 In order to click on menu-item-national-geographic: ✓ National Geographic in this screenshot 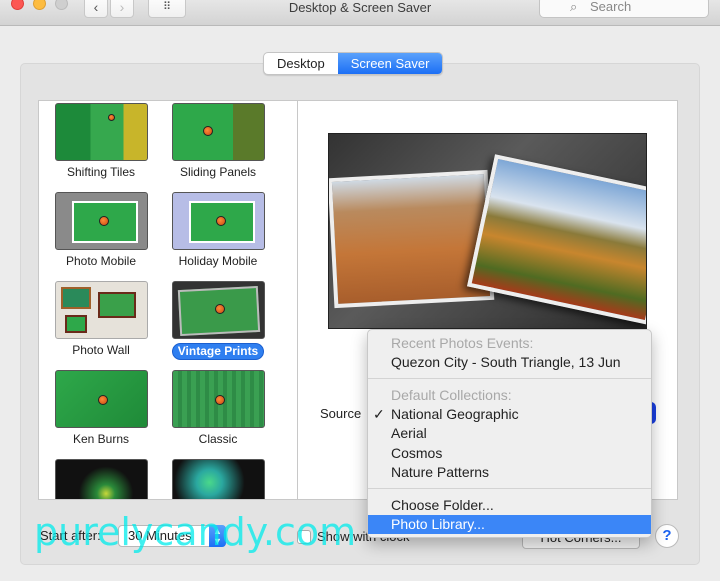, I will do `click(509, 414)`.